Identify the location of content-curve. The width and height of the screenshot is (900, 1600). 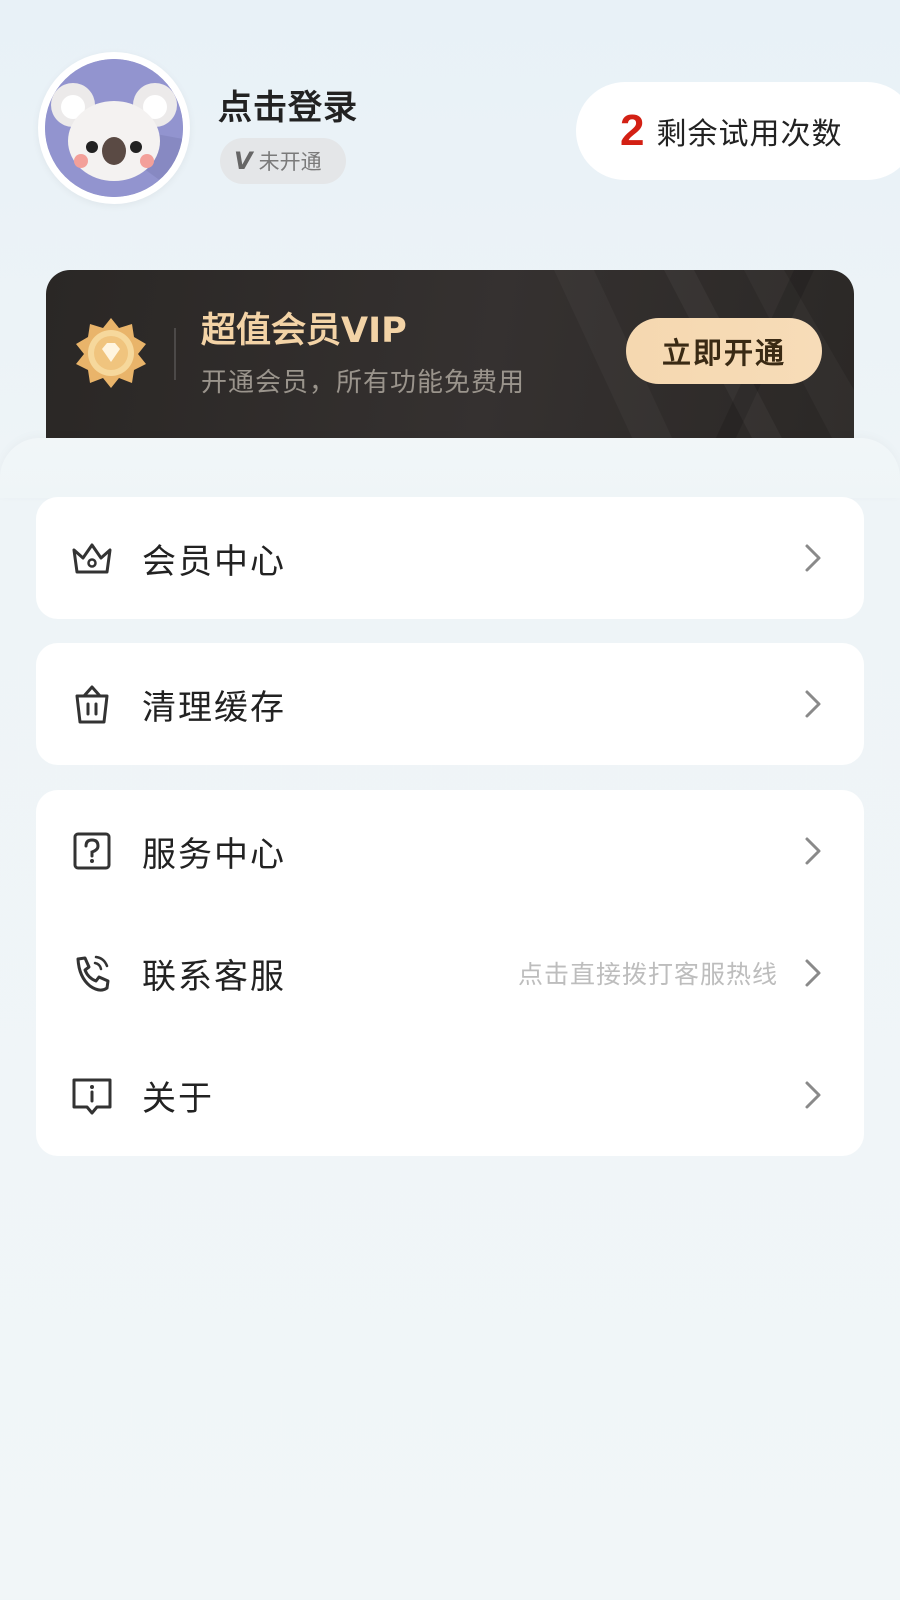
(450, 468).